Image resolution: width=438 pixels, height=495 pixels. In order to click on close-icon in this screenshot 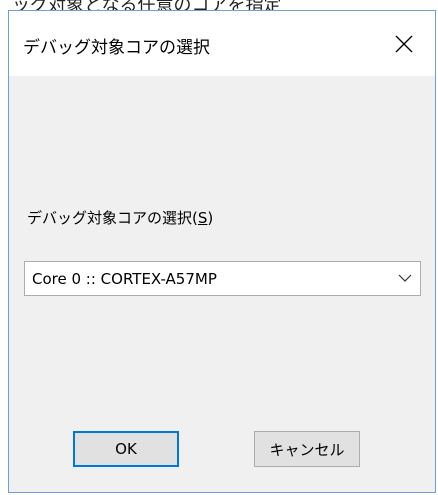, I will do `click(404, 43)`.